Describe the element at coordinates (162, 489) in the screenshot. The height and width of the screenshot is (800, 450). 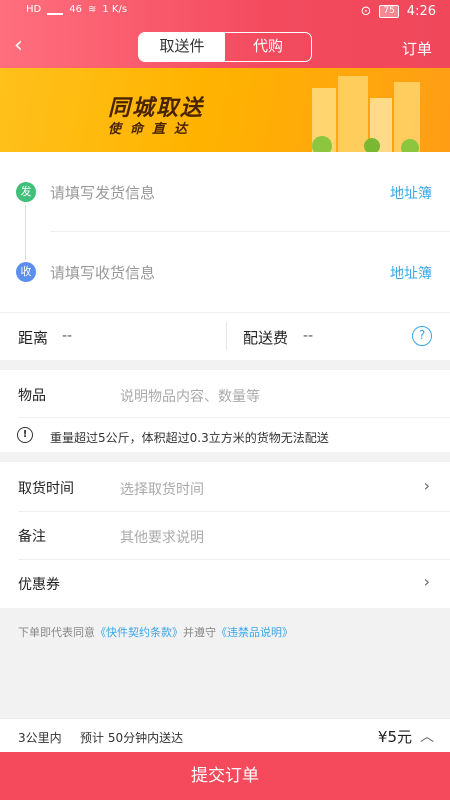
I see `pickup-time-field: 选择取货时间` at that location.